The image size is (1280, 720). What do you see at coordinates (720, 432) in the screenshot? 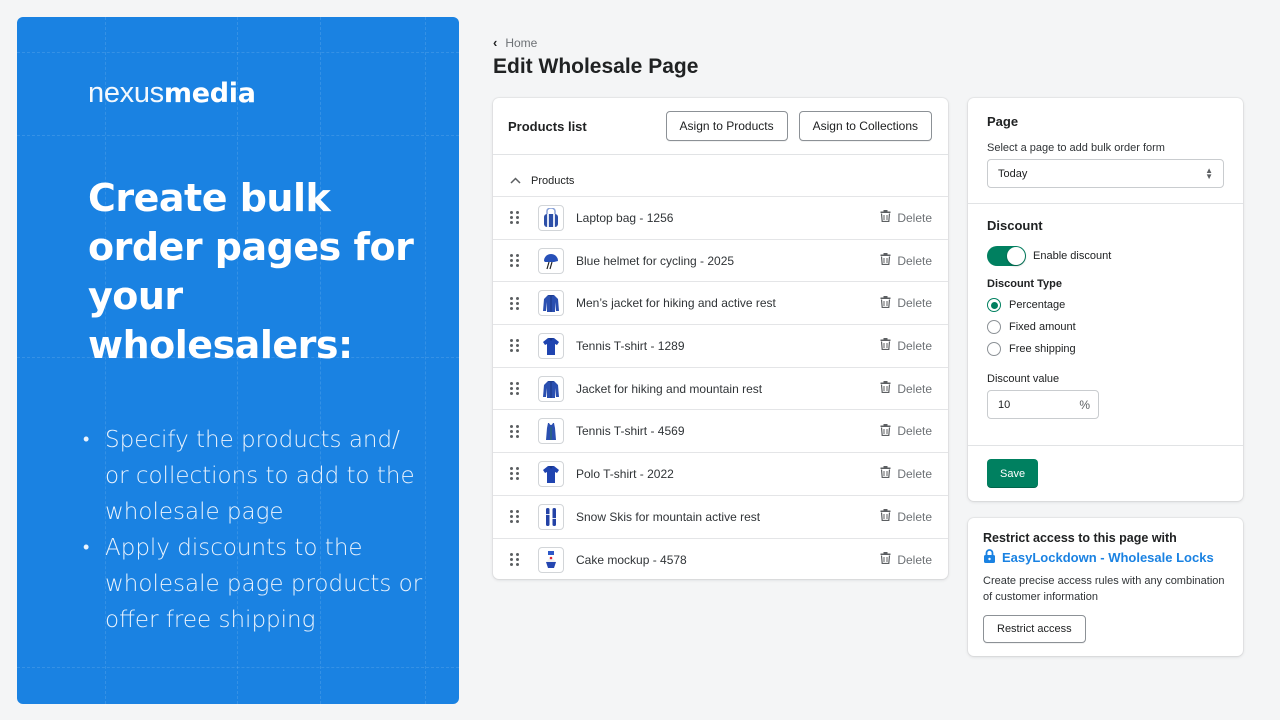
I see `product-row: Tennis T-shirt - 4569 Delete` at bounding box center [720, 432].